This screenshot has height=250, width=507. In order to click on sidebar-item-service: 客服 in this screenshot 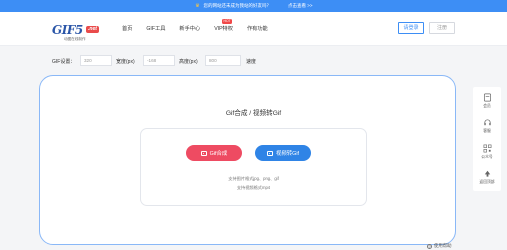, I will do `click(487, 126)`.